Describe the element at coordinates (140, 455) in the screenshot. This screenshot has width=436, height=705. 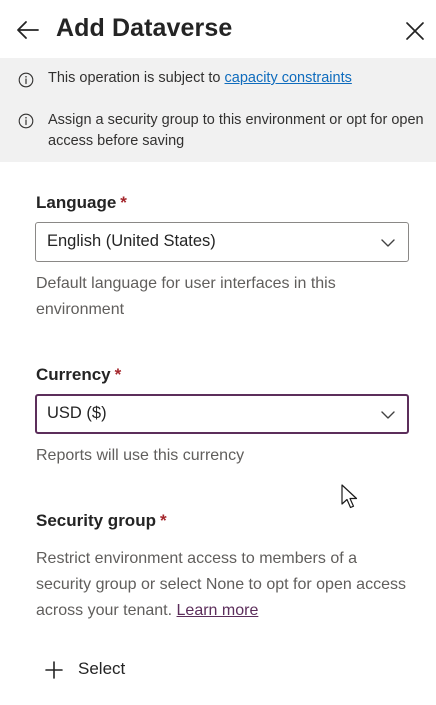
I see `currency-help-text: Reports will use this currency` at that location.